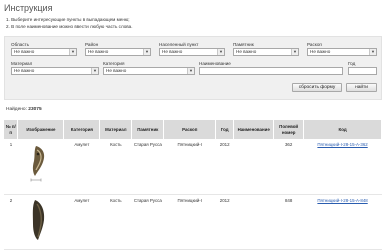 The height and width of the screenshot is (252, 388). What do you see at coordinates (320, 51) in the screenshot?
I see `excavation-select-value: Не важно` at bounding box center [320, 51].